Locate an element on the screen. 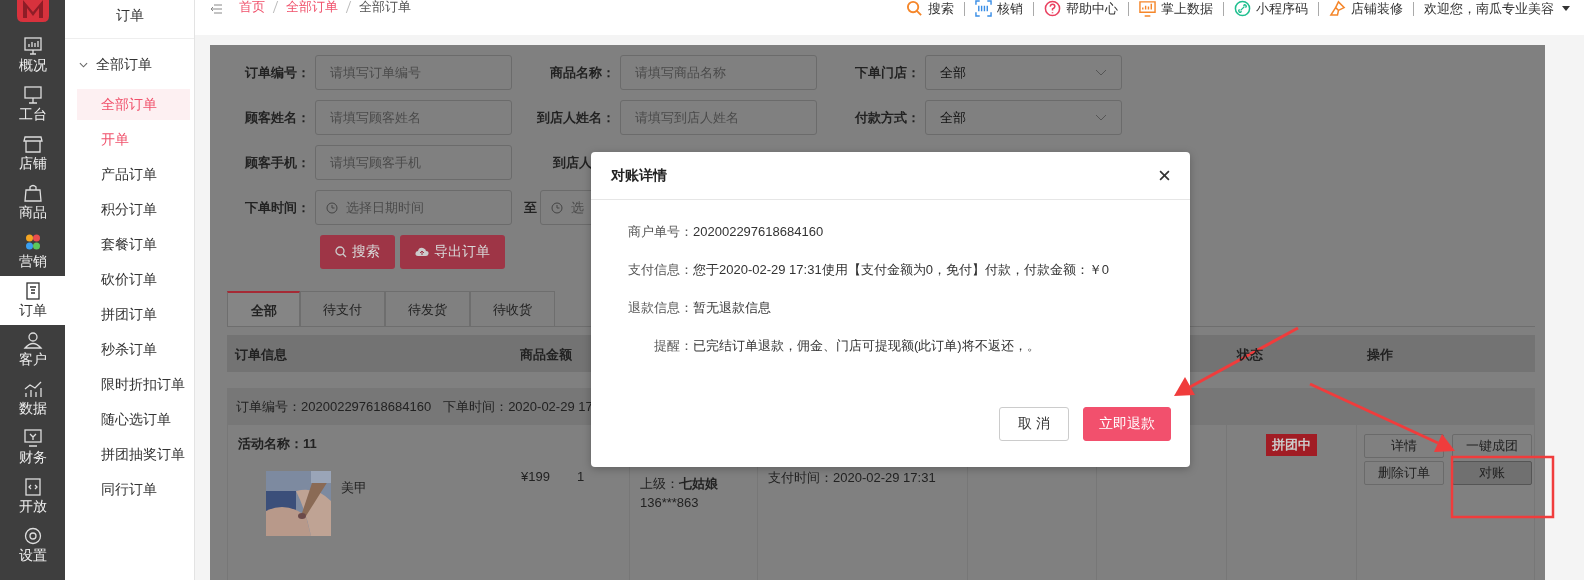 The width and height of the screenshot is (1584, 580). product-name: 美甲 is located at coordinates (354, 488).